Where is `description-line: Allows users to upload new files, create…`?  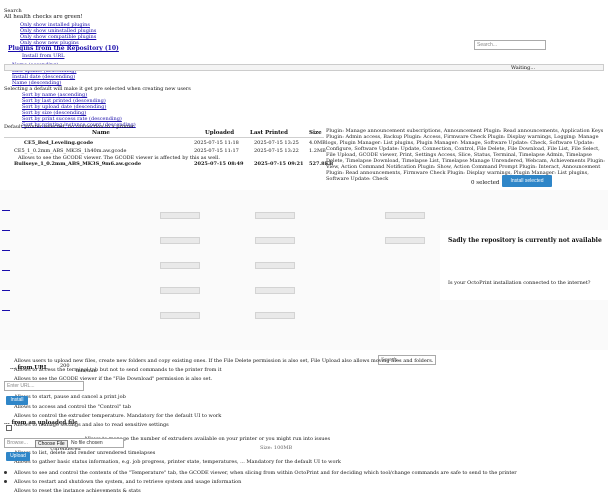 description-line: Allows users to upload new files, create… is located at coordinates (224, 361).